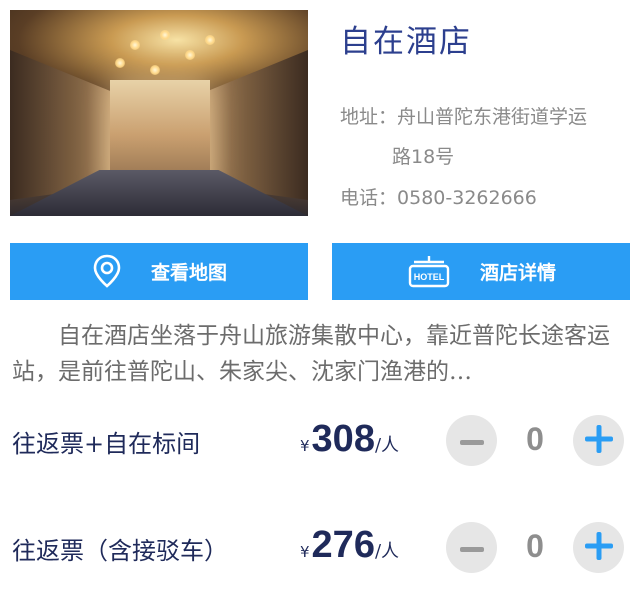 The image size is (640, 601). I want to click on location-pin-icon, so click(107, 272).